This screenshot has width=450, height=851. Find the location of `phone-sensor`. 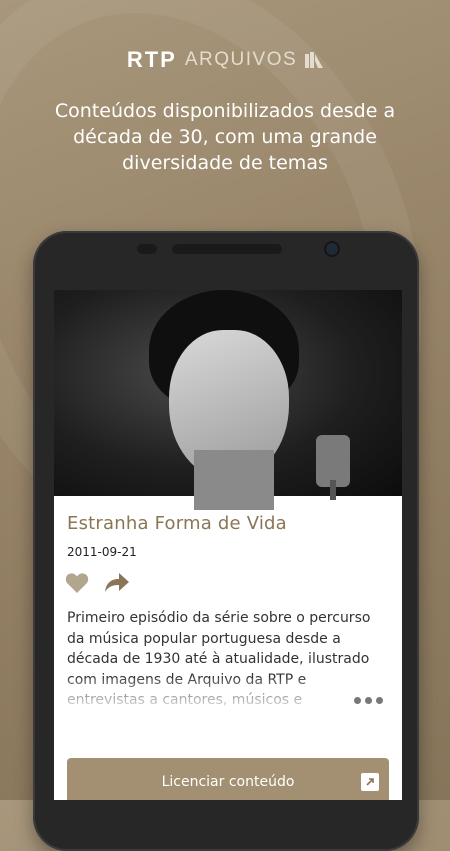

phone-sensor is located at coordinates (147, 249).